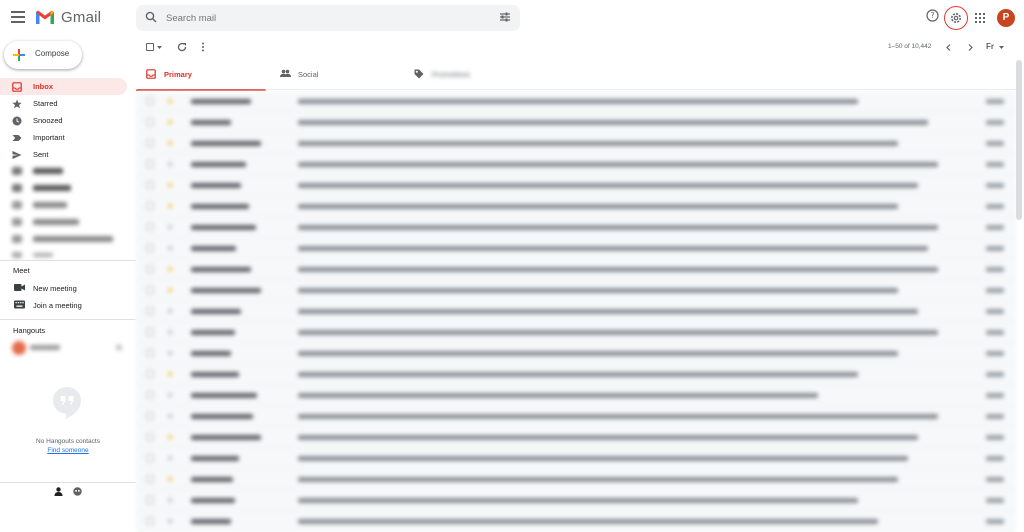 The height and width of the screenshot is (532, 1024). What do you see at coordinates (505, 17) in the screenshot?
I see `search-options-icon` at bounding box center [505, 17].